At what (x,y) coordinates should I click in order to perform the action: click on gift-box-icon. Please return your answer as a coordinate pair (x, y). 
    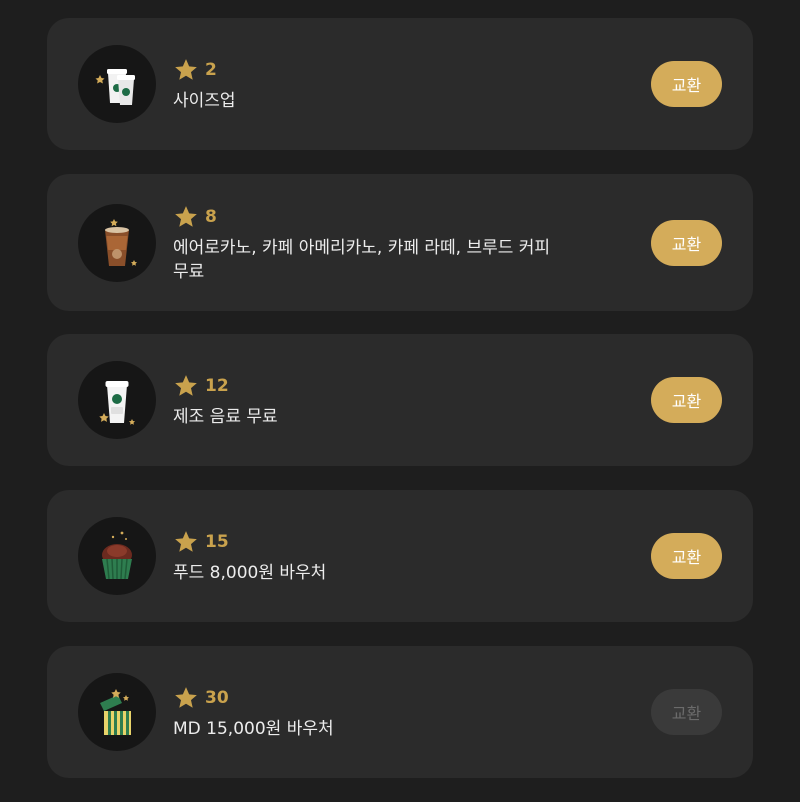
    Looking at the image, I should click on (117, 712).